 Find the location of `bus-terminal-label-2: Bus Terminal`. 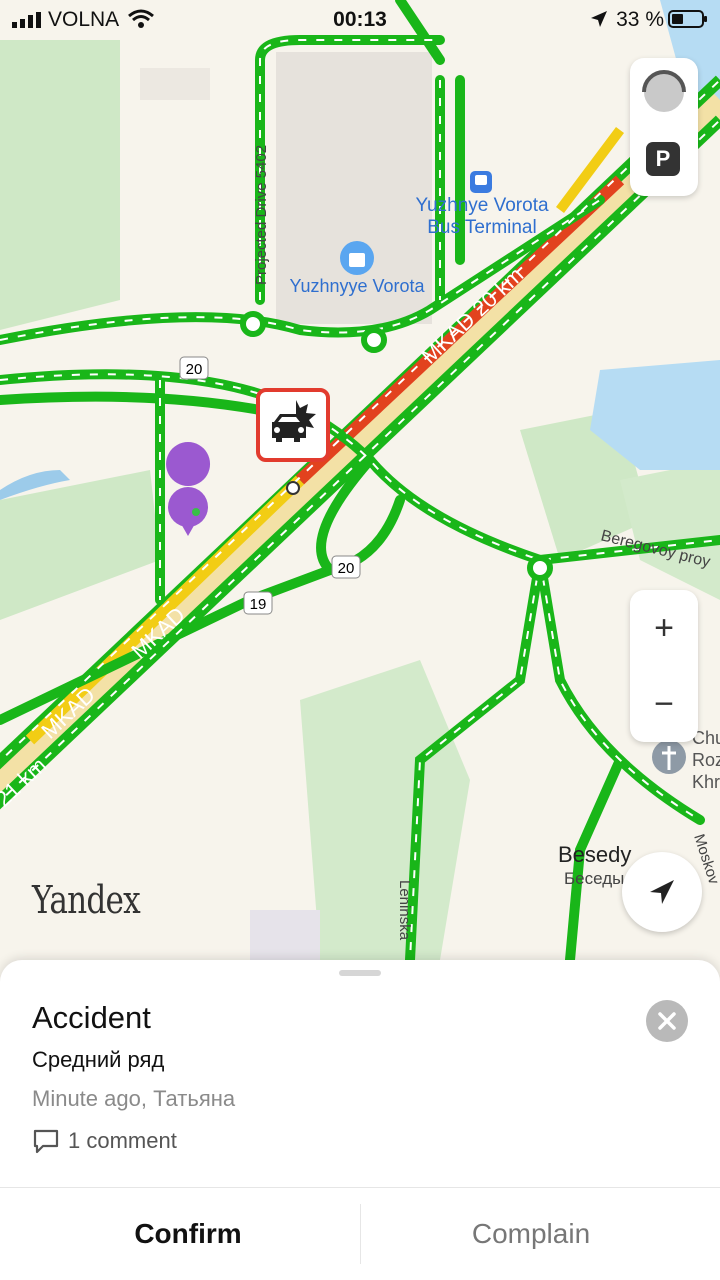

bus-terminal-label-2: Bus Terminal is located at coordinates (481, 227).